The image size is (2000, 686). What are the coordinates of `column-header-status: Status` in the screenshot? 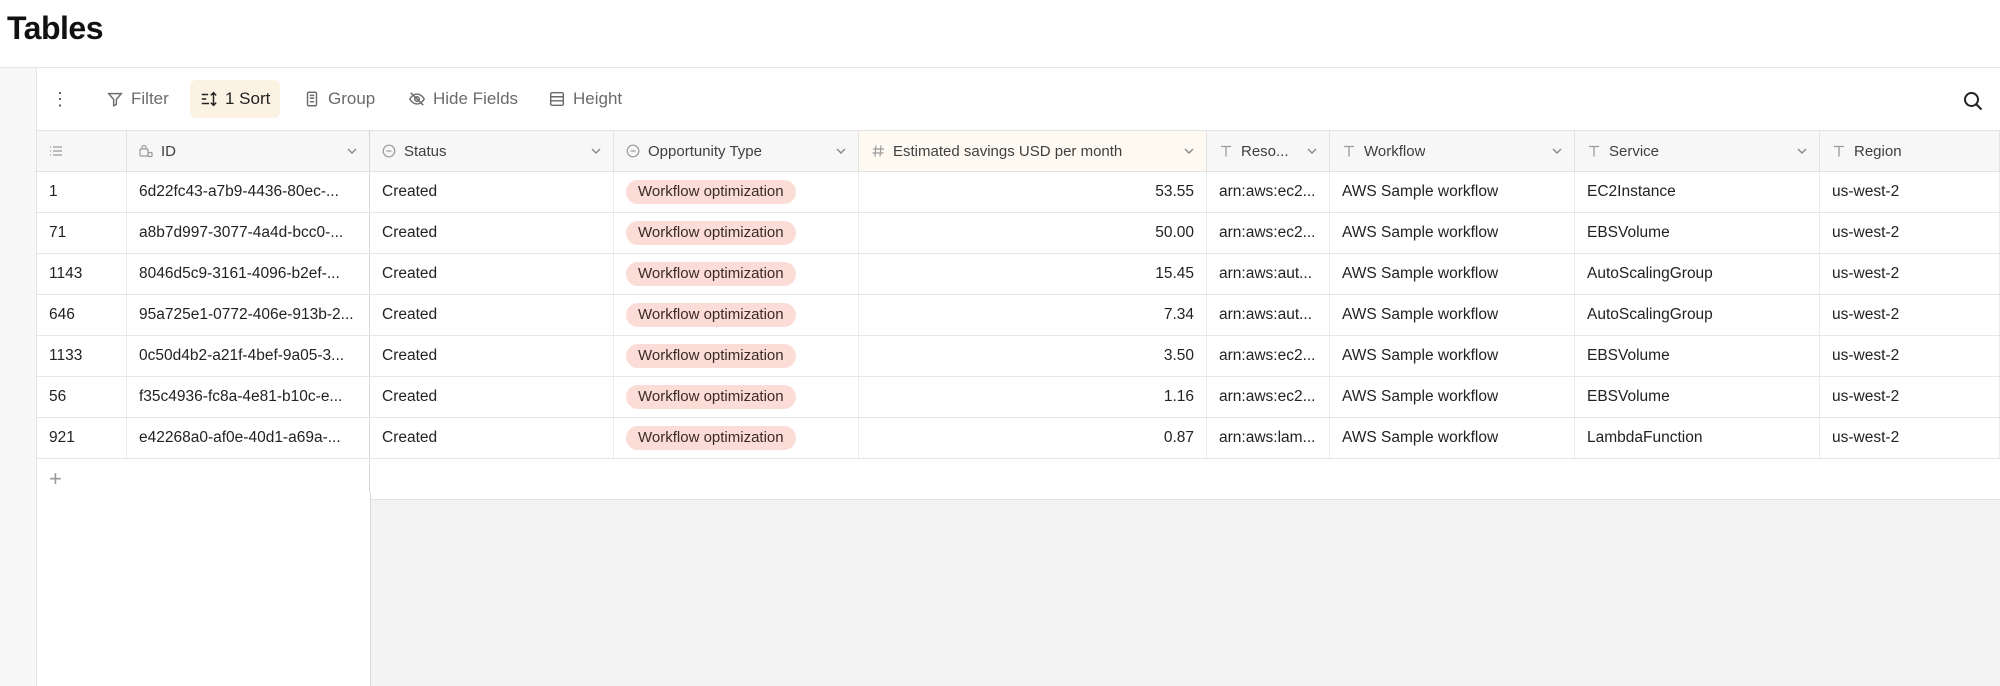 It's located at (492, 151).